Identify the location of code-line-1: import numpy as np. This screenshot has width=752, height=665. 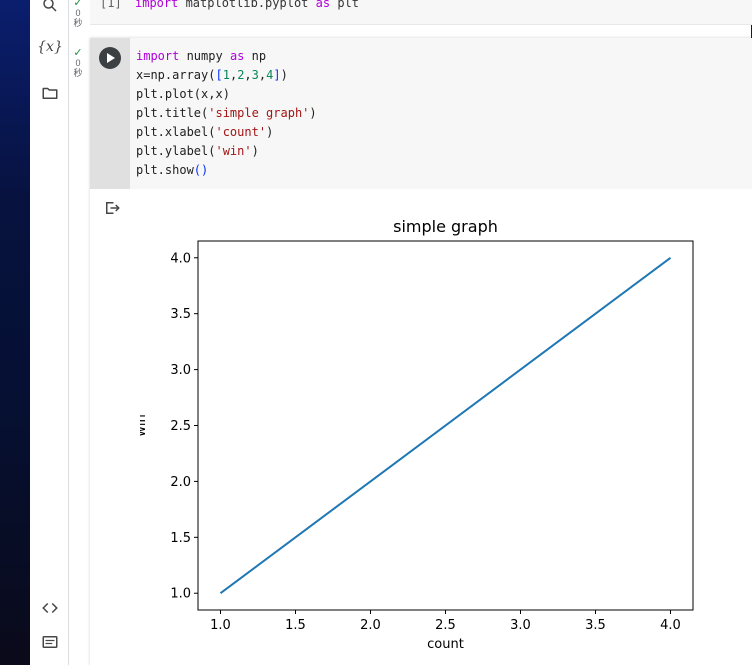
(201, 56).